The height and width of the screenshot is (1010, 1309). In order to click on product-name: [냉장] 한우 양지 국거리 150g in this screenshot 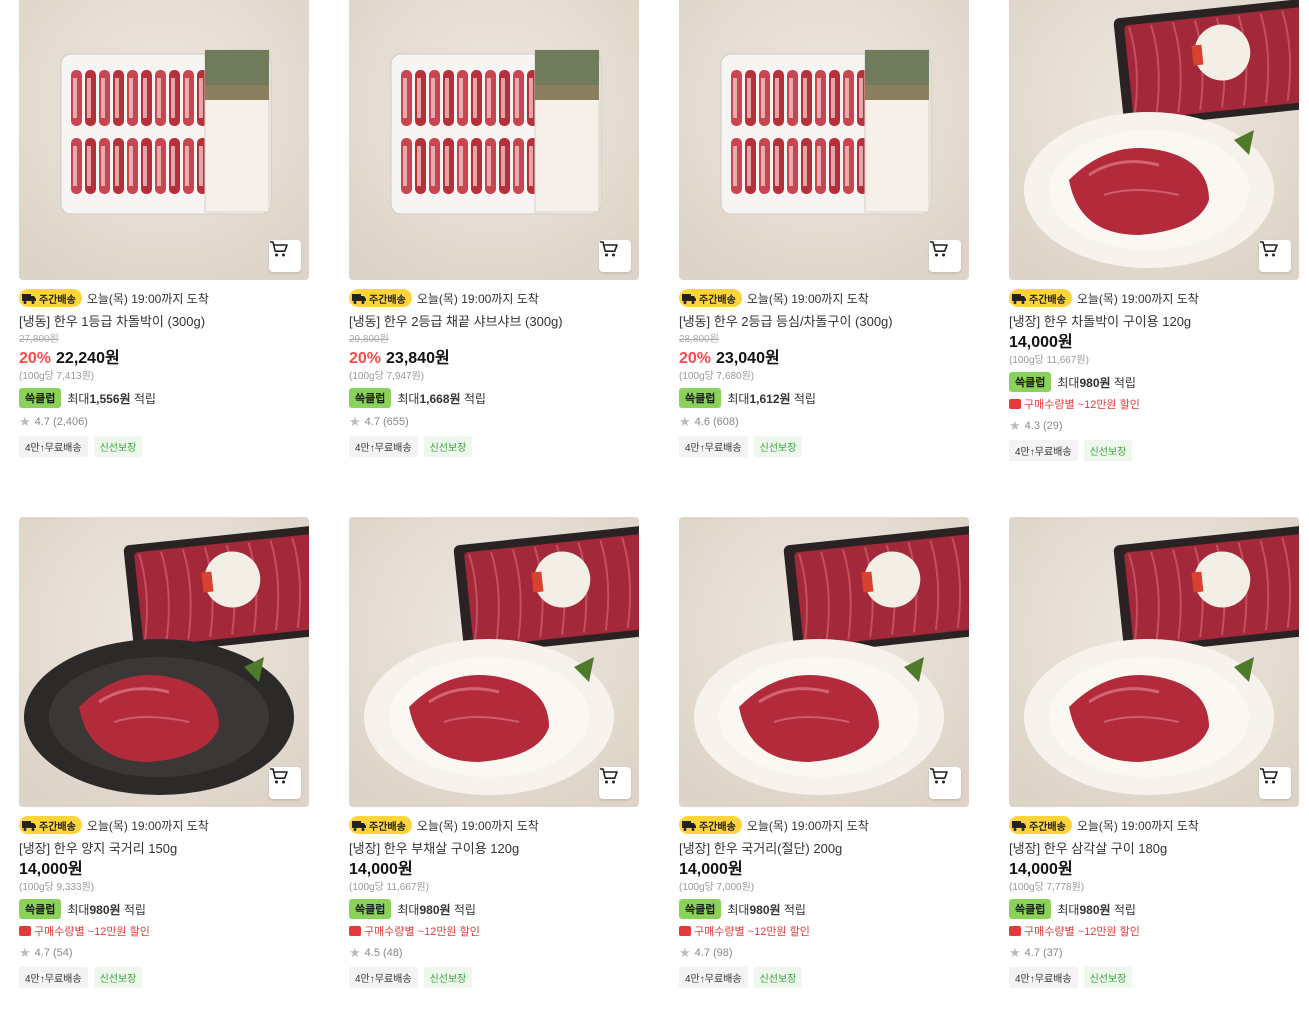, I will do `click(164, 849)`.